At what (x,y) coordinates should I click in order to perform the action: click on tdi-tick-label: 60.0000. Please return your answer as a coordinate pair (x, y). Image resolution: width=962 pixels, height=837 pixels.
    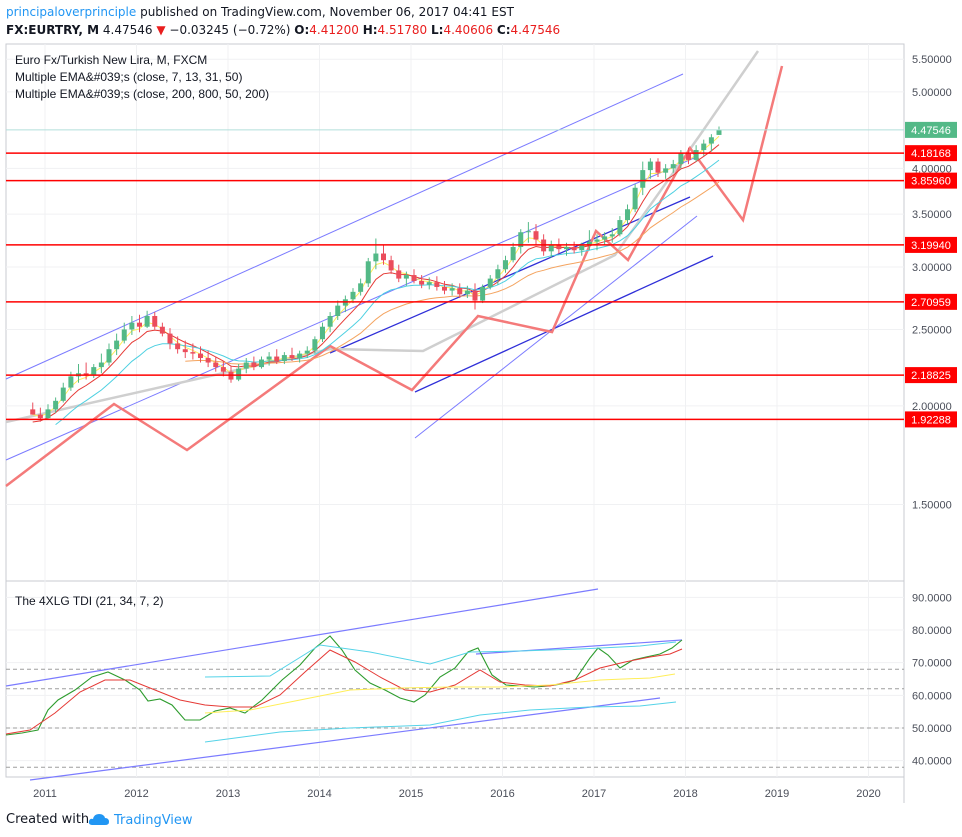
    Looking at the image, I should click on (932, 696).